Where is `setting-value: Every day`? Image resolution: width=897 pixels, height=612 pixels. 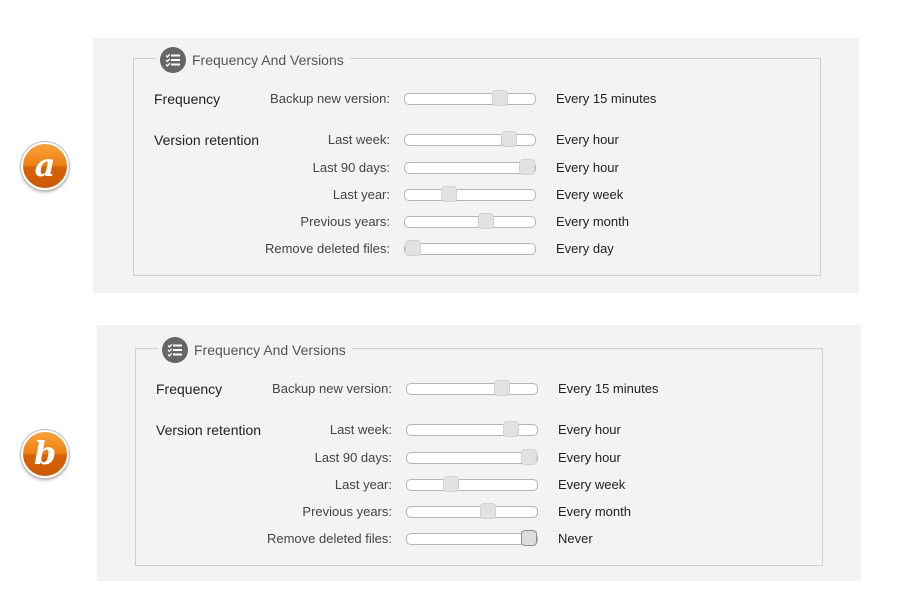 setting-value: Every day is located at coordinates (585, 248).